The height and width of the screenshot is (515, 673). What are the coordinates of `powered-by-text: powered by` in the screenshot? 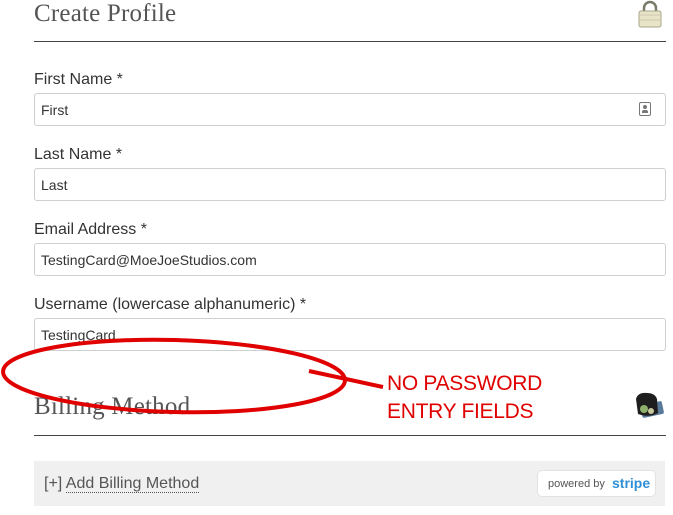 It's located at (576, 484).